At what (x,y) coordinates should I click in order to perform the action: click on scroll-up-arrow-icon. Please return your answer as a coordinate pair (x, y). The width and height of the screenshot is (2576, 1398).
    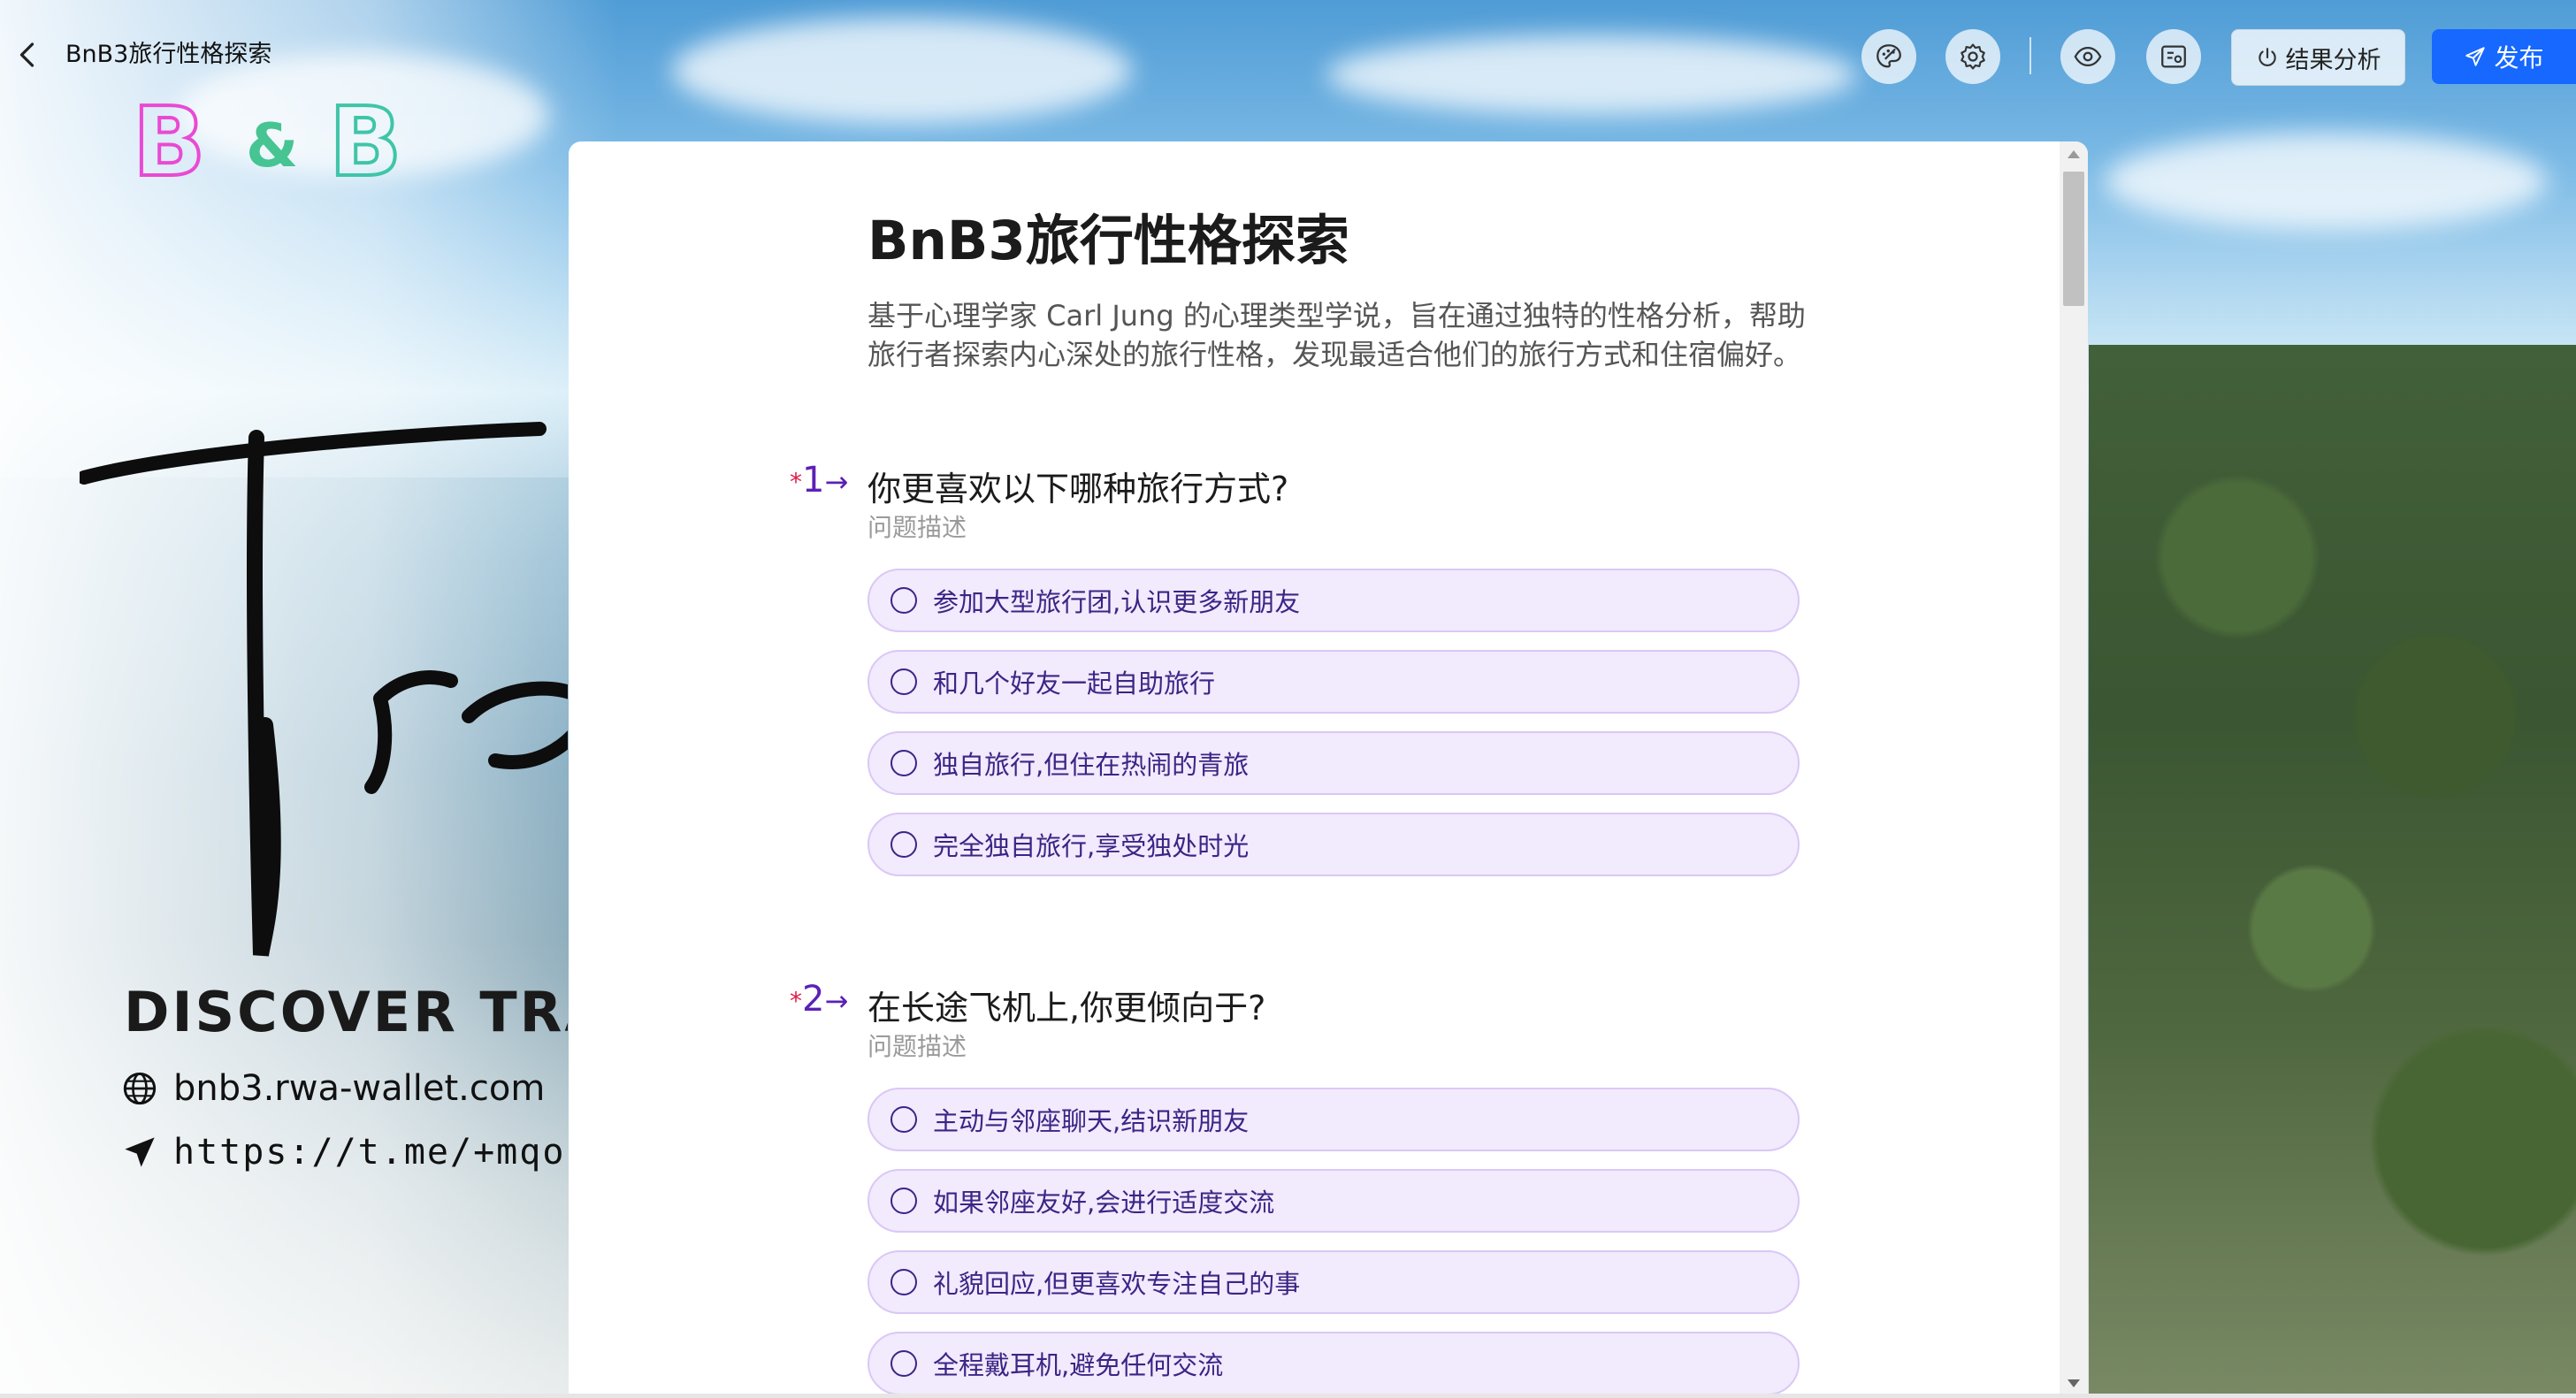
    Looking at the image, I should click on (2074, 154).